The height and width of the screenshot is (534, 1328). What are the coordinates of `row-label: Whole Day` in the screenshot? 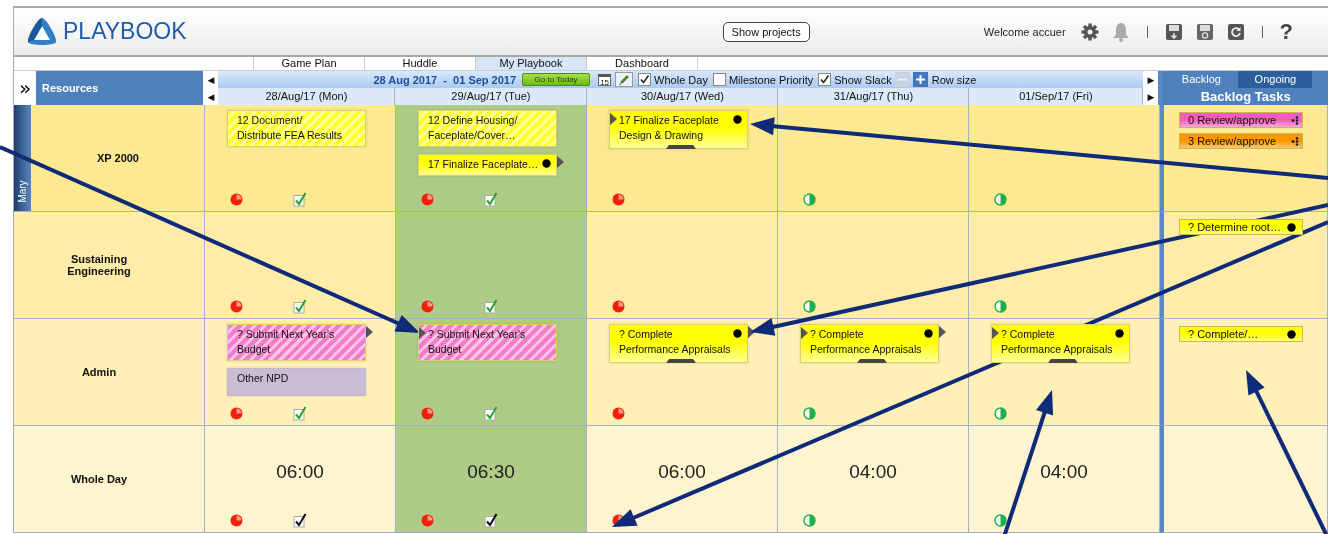 It's located at (99, 479).